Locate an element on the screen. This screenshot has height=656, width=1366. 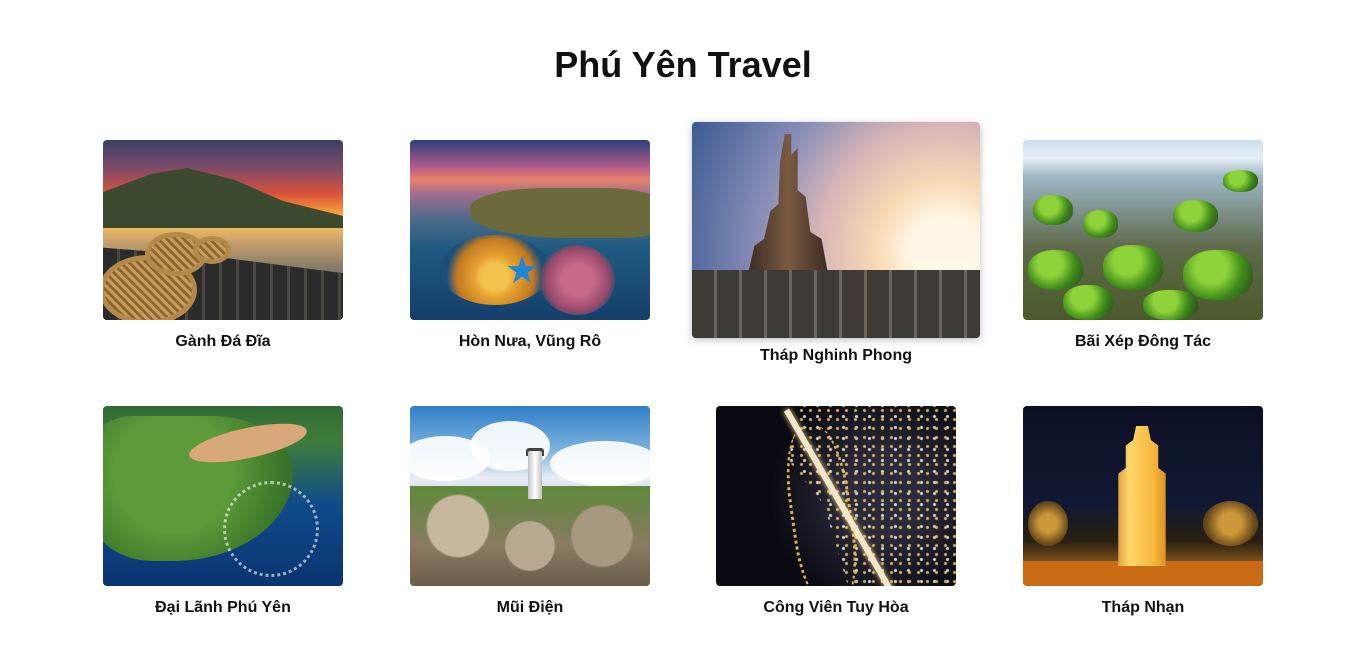
destination-card-thap-nhan: Tháp Nhạn is located at coordinates (1143, 511).